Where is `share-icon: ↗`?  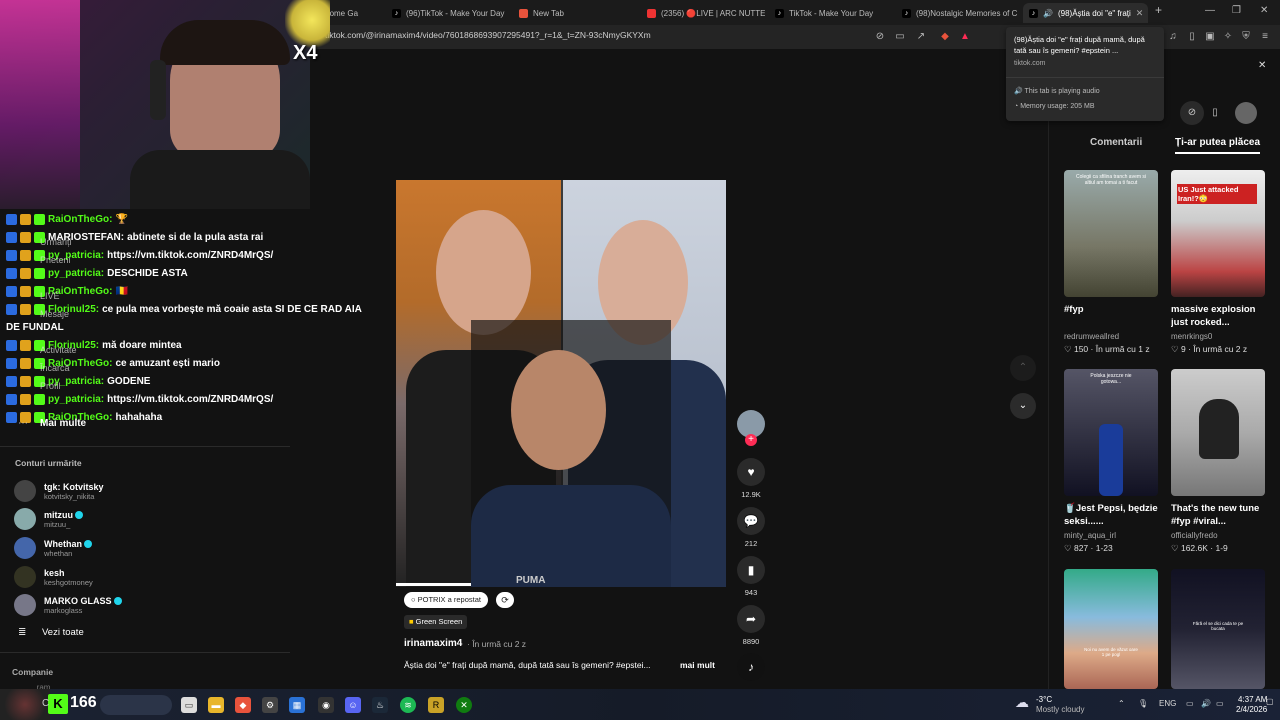
share-icon: ↗ is located at coordinates (921, 37).